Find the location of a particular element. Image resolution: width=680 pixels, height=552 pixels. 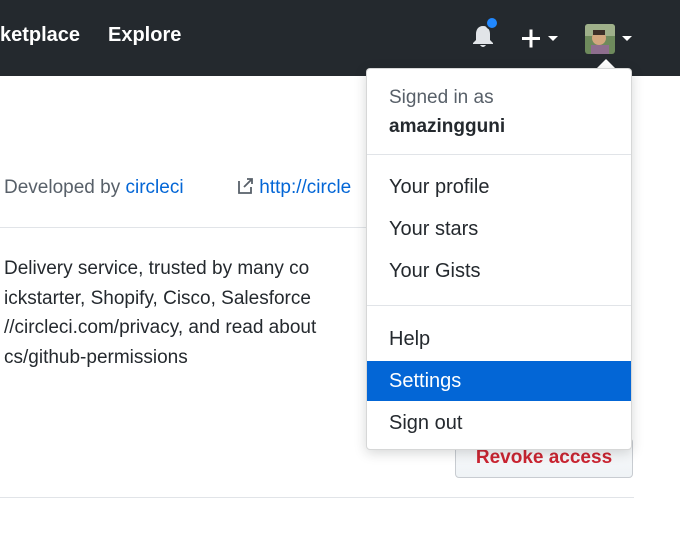

external-link-icon is located at coordinates (245, 186).